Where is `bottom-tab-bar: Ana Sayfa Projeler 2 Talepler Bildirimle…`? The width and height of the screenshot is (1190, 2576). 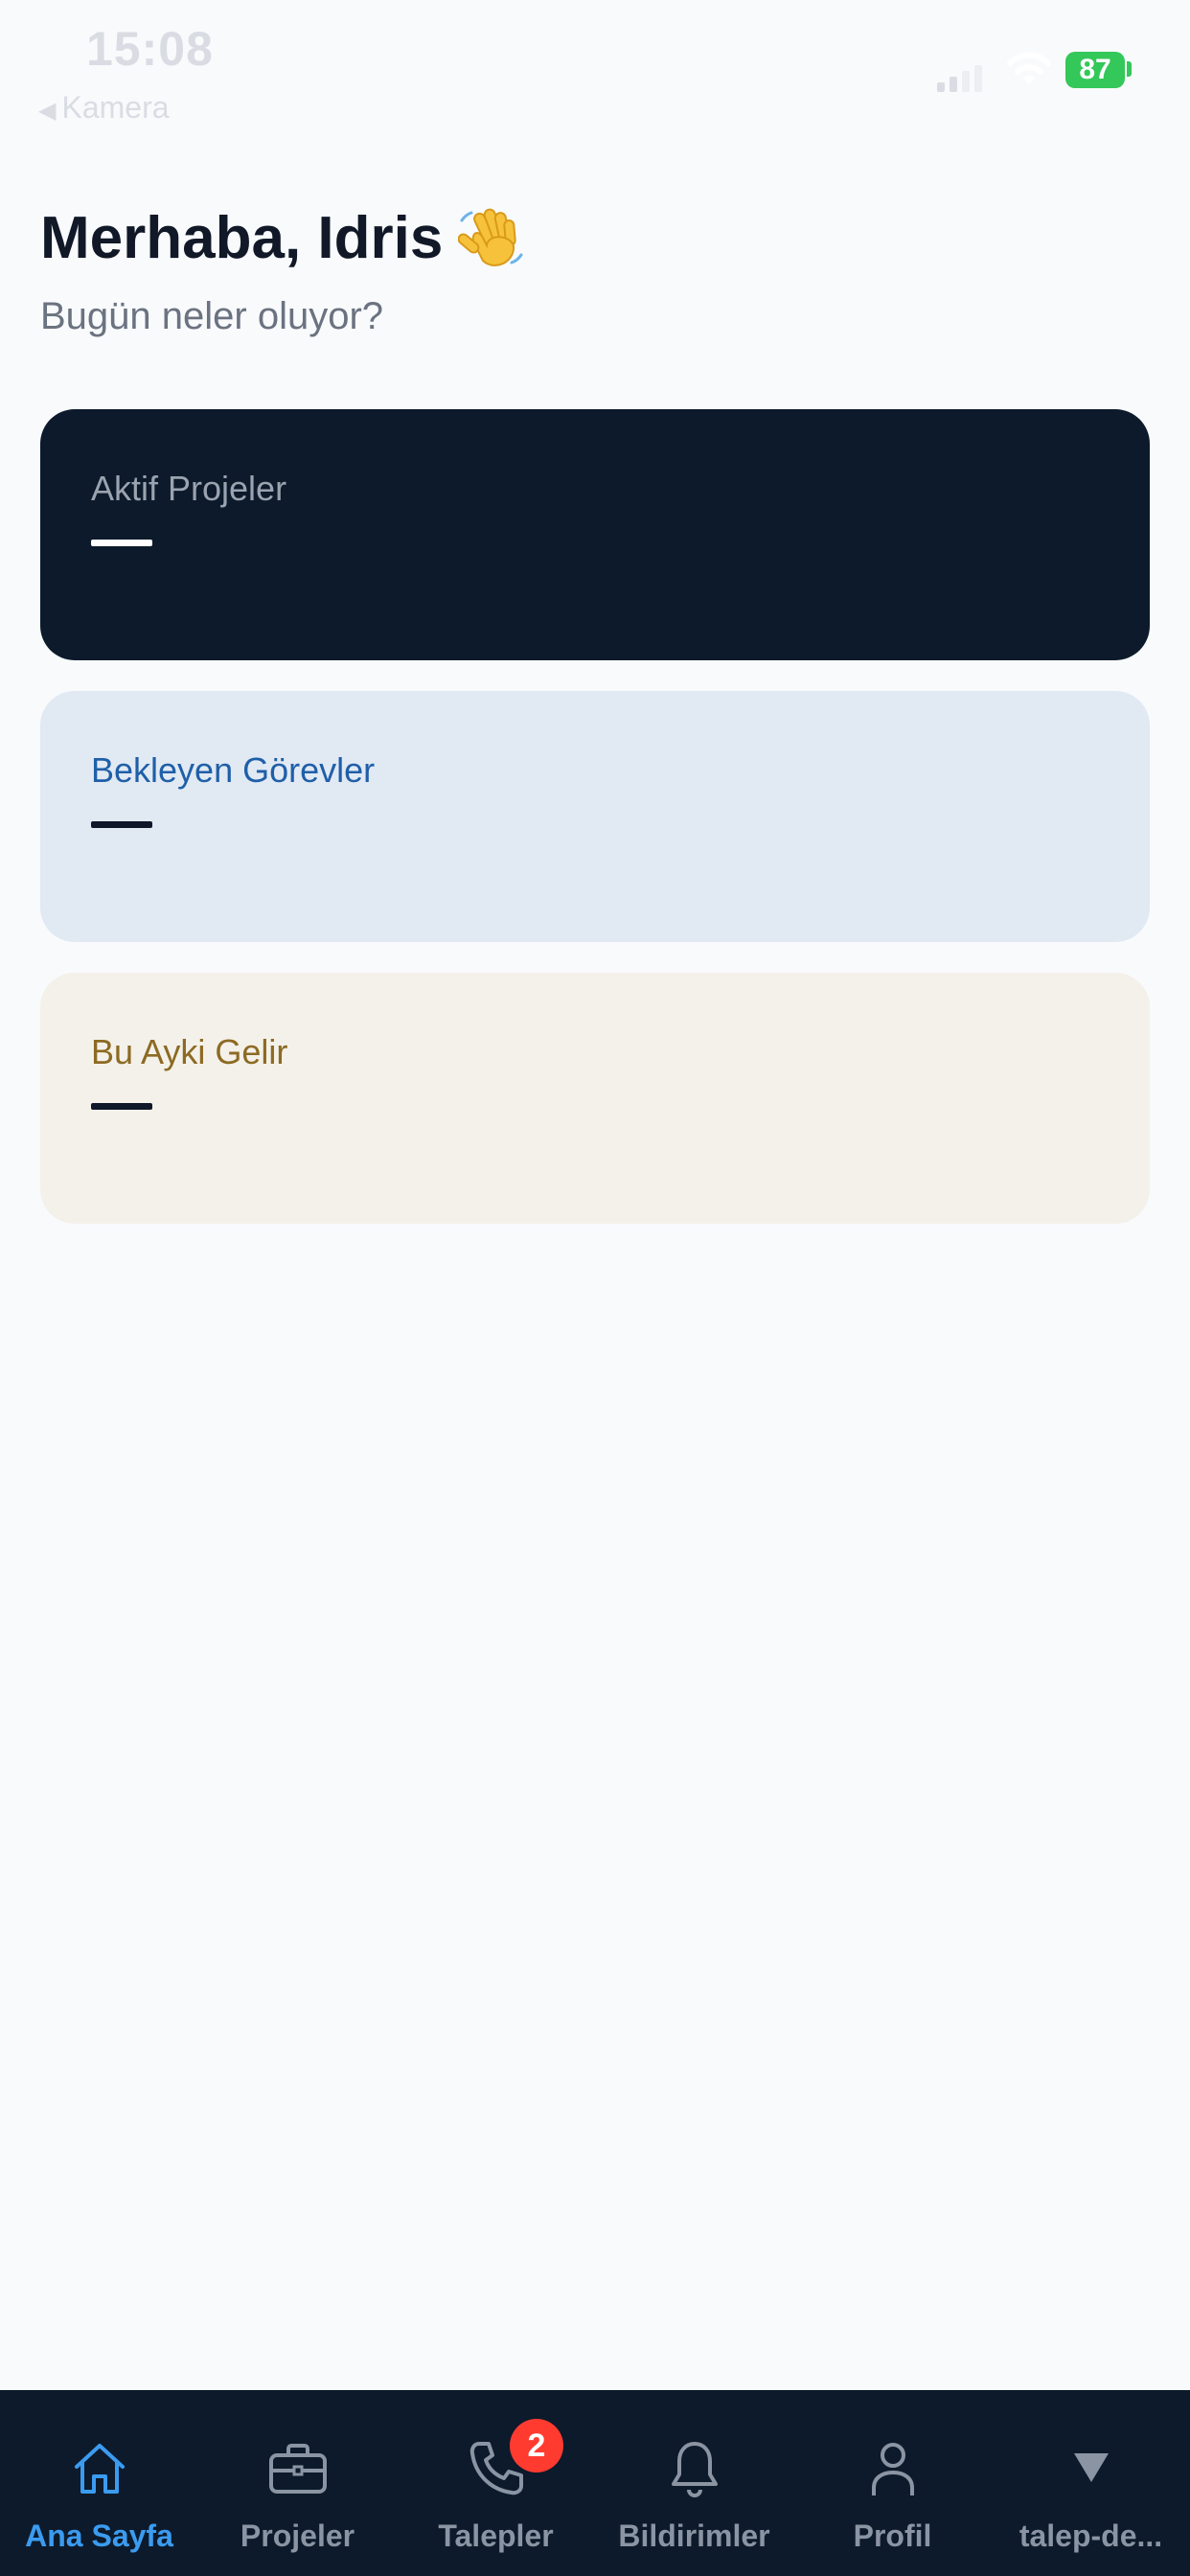
bottom-tab-bar: Ana Sayfa Projeler 2 Talepler Bildirimle… is located at coordinates (595, 2483).